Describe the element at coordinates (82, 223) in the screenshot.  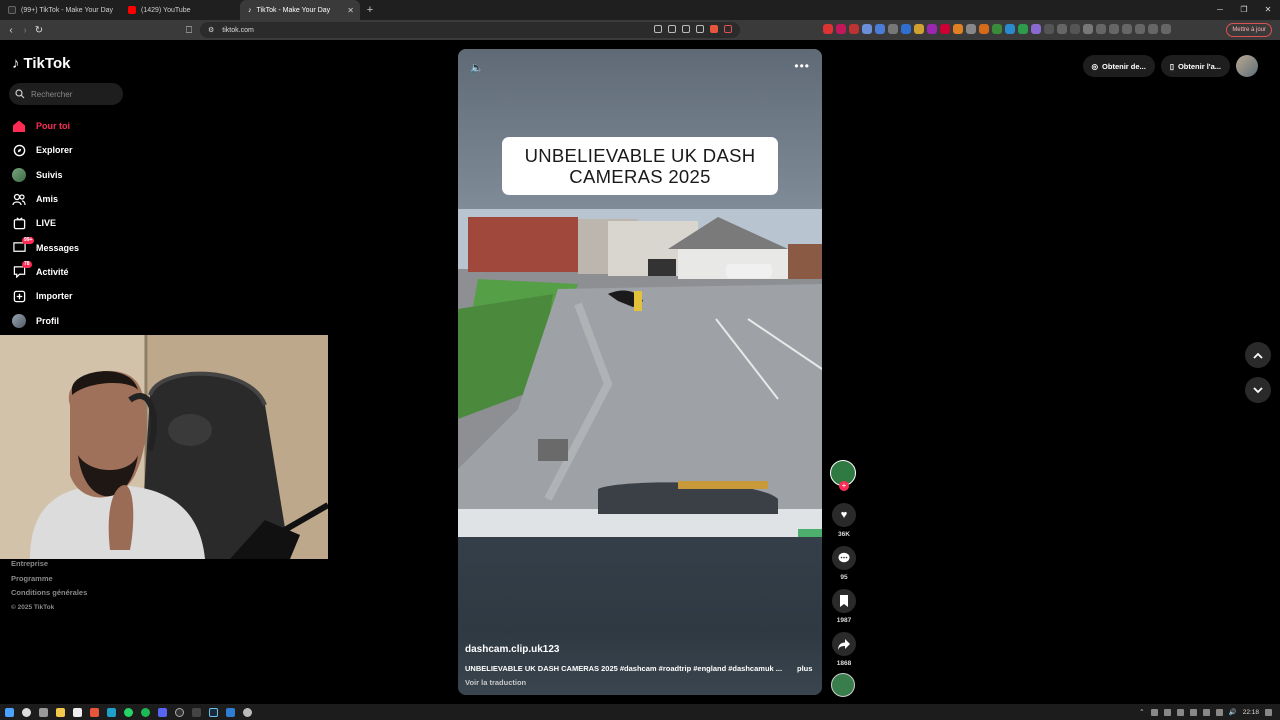
I see `sidebar-item-live: LIVE` at that location.